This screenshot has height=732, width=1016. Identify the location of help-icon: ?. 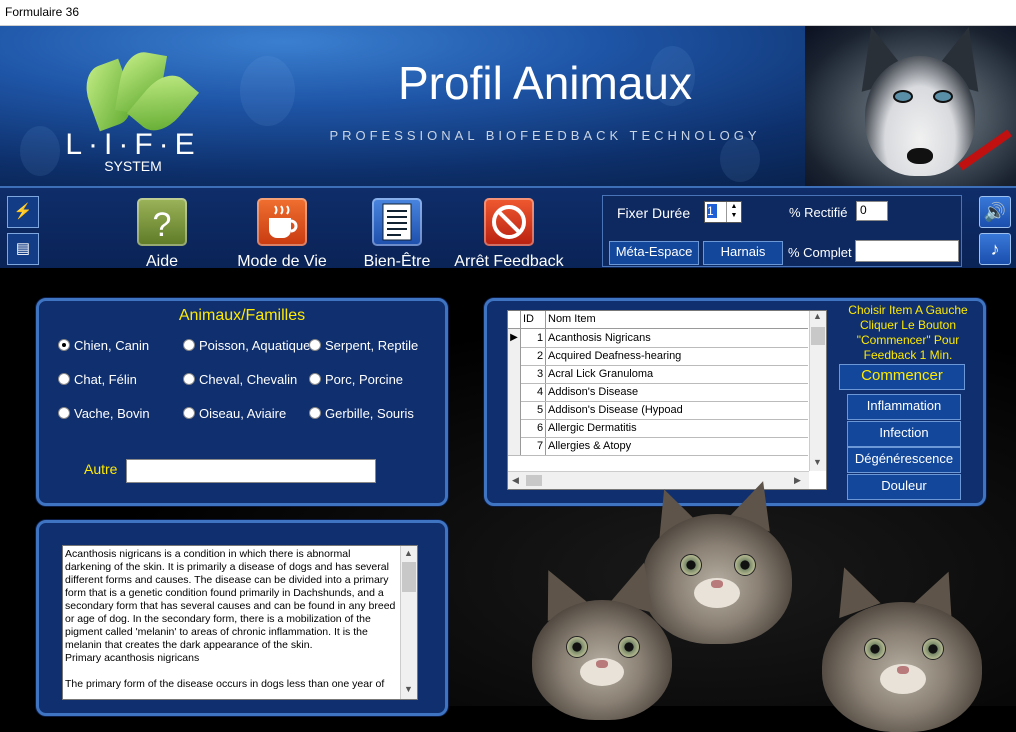
(162, 222).